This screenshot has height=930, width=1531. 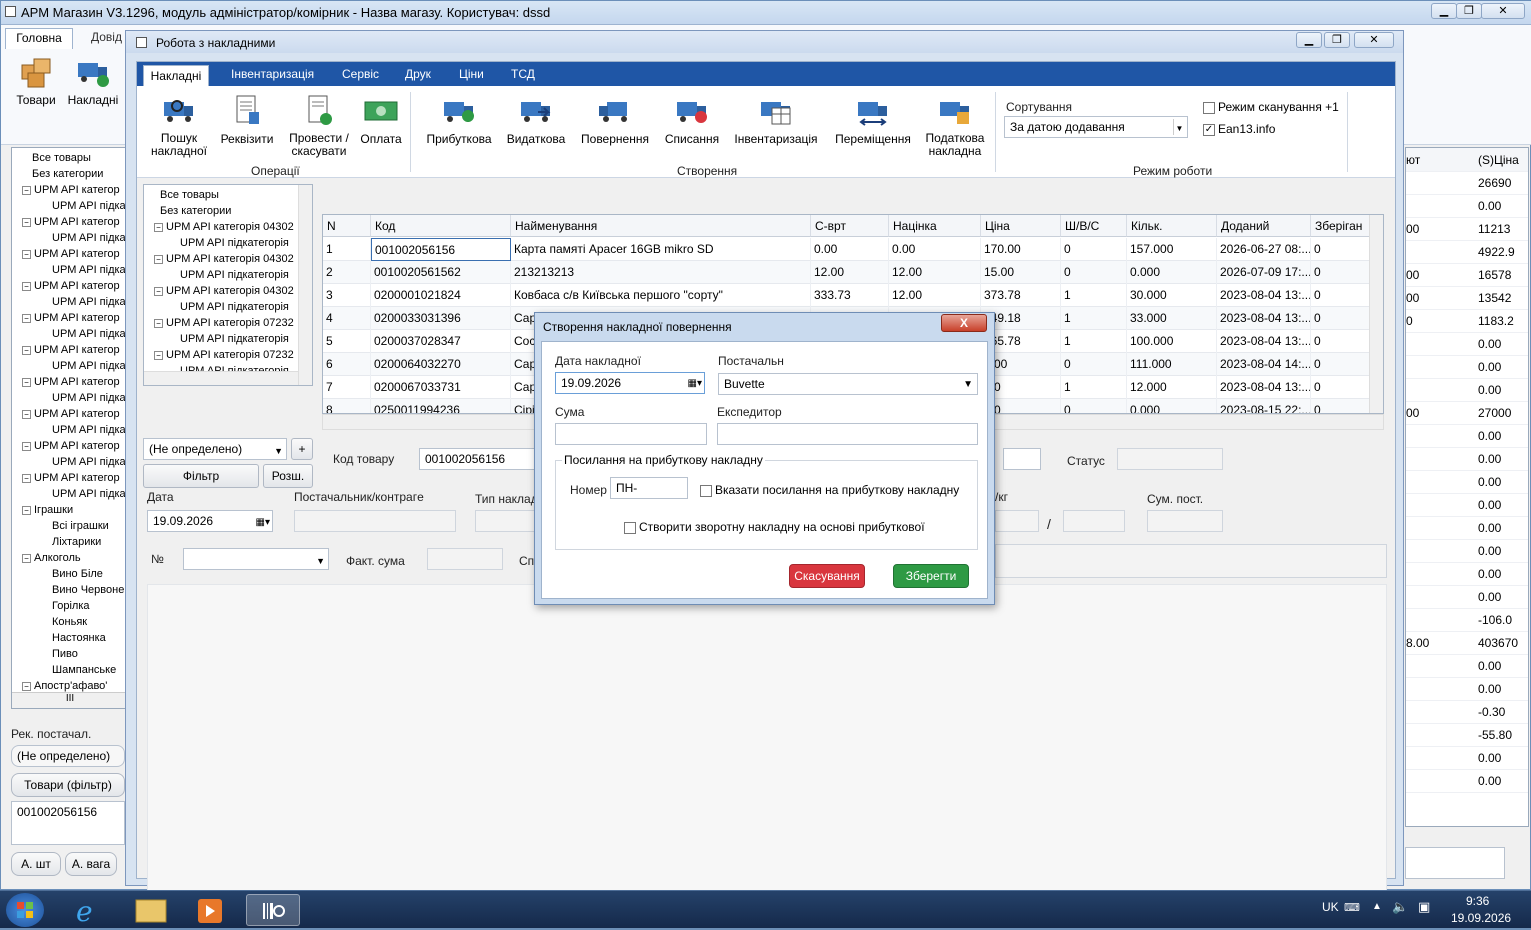 I want to click on grid-cell: 157.000, so click(x=1172, y=249).